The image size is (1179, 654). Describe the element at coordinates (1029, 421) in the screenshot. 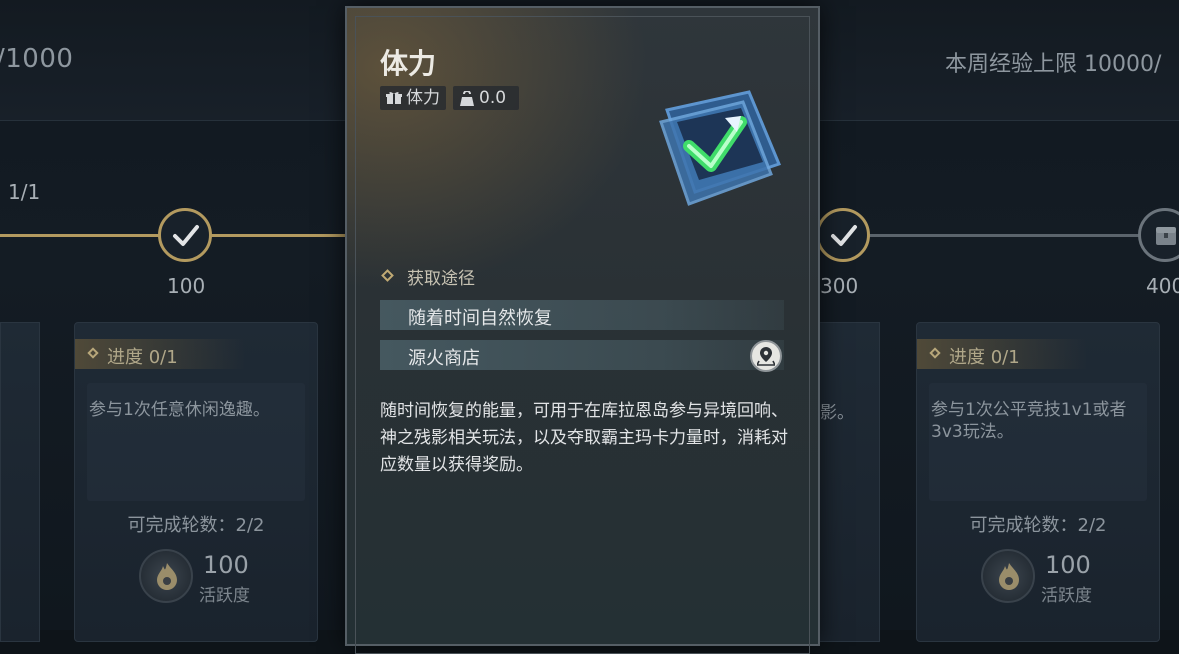

I see `card-description: 参与1次公平竞技1v1或者3v3玩法。` at that location.